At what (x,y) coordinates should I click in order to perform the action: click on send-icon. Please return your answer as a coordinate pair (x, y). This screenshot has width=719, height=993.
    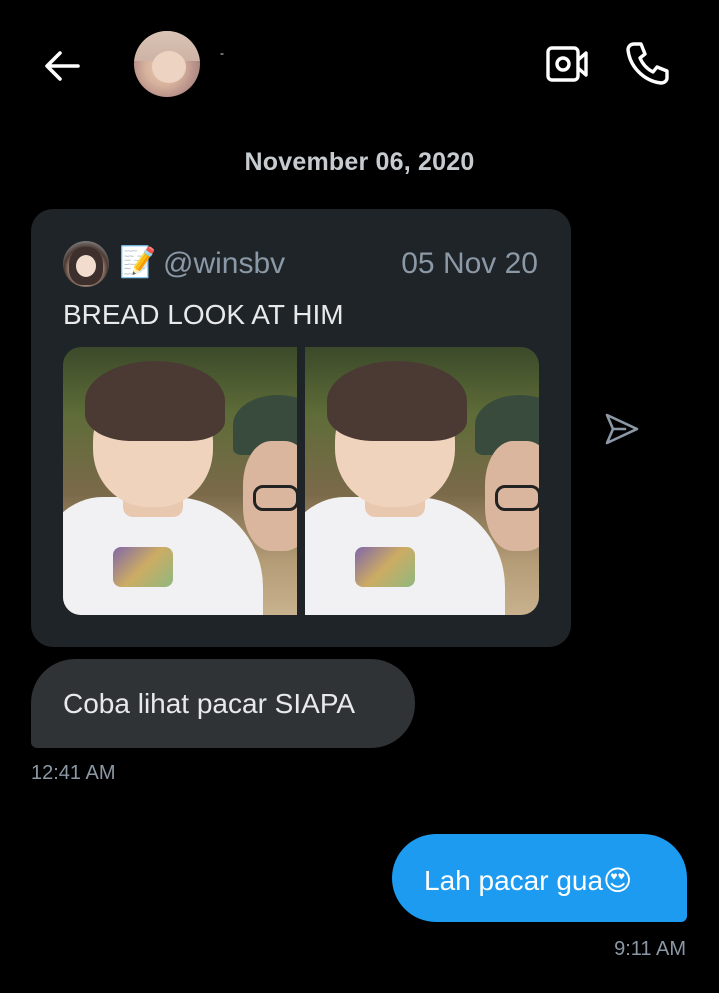
    Looking at the image, I should click on (622, 429).